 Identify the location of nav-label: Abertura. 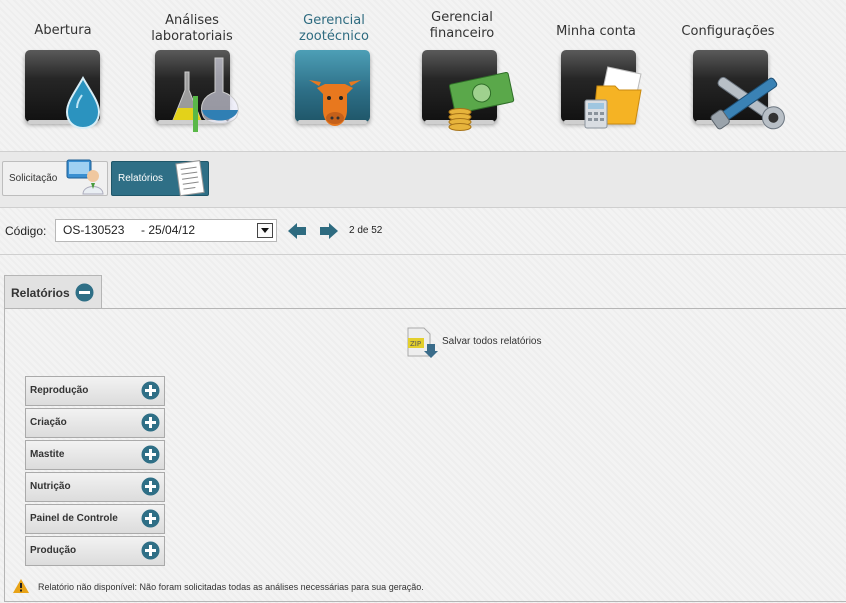
(63, 30).